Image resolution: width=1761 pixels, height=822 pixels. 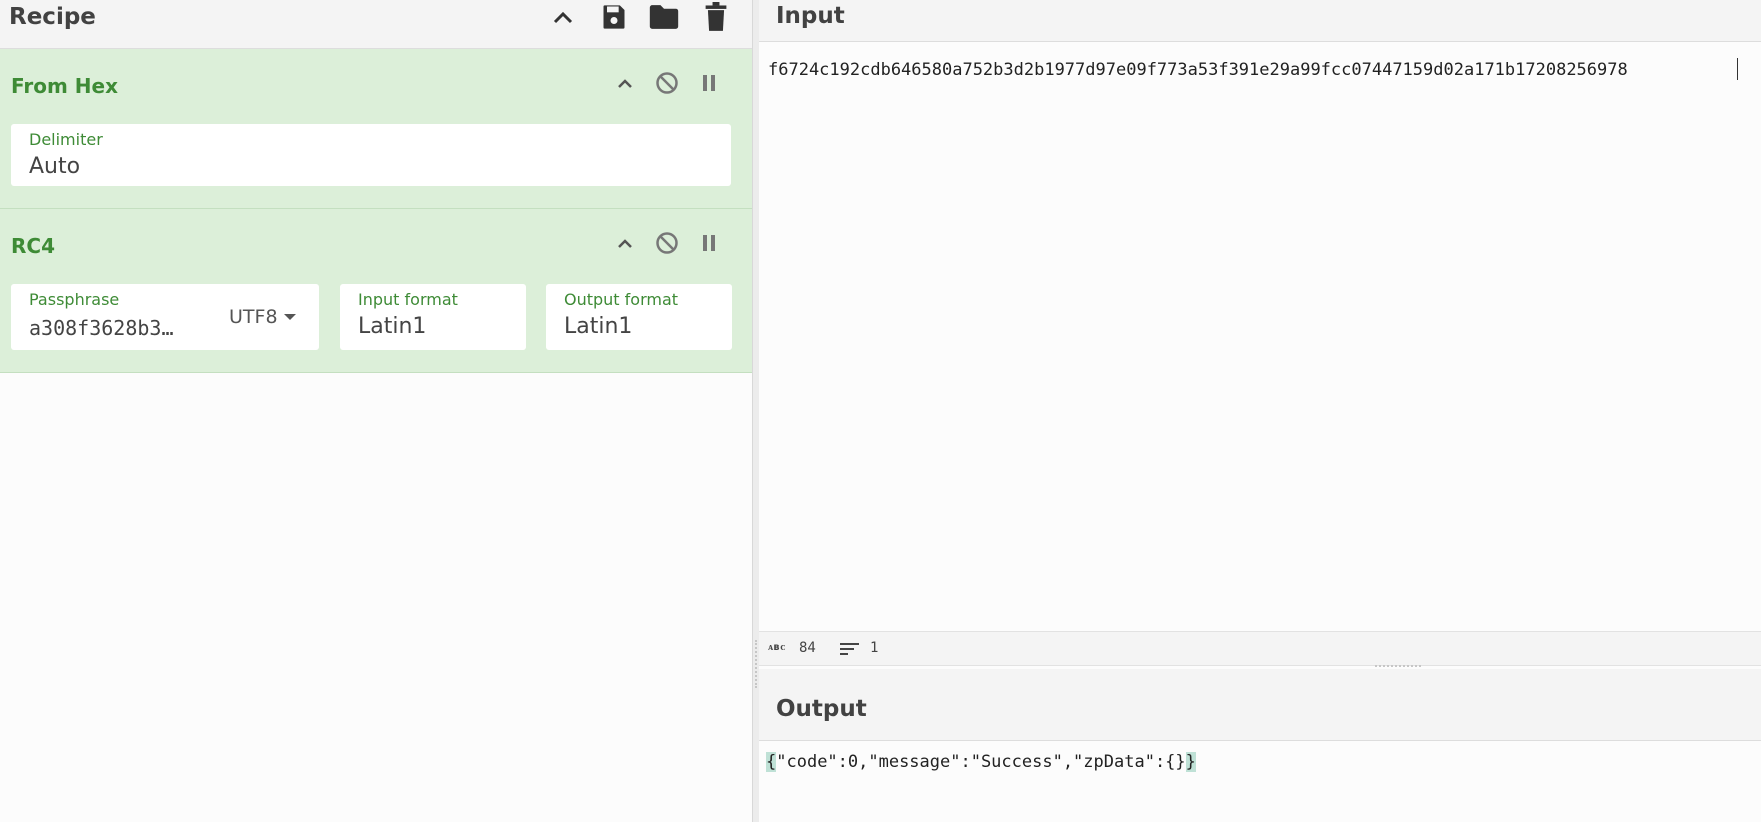 I want to click on field-label: Delimiter, so click(x=66, y=139).